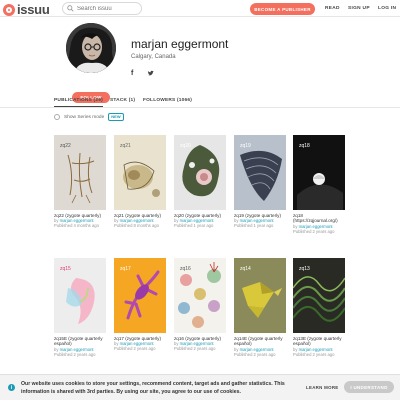 The width and height of the screenshot is (400, 400). Describe the element at coordinates (140, 295) in the screenshot. I see `publication-cover: zq17` at that location.